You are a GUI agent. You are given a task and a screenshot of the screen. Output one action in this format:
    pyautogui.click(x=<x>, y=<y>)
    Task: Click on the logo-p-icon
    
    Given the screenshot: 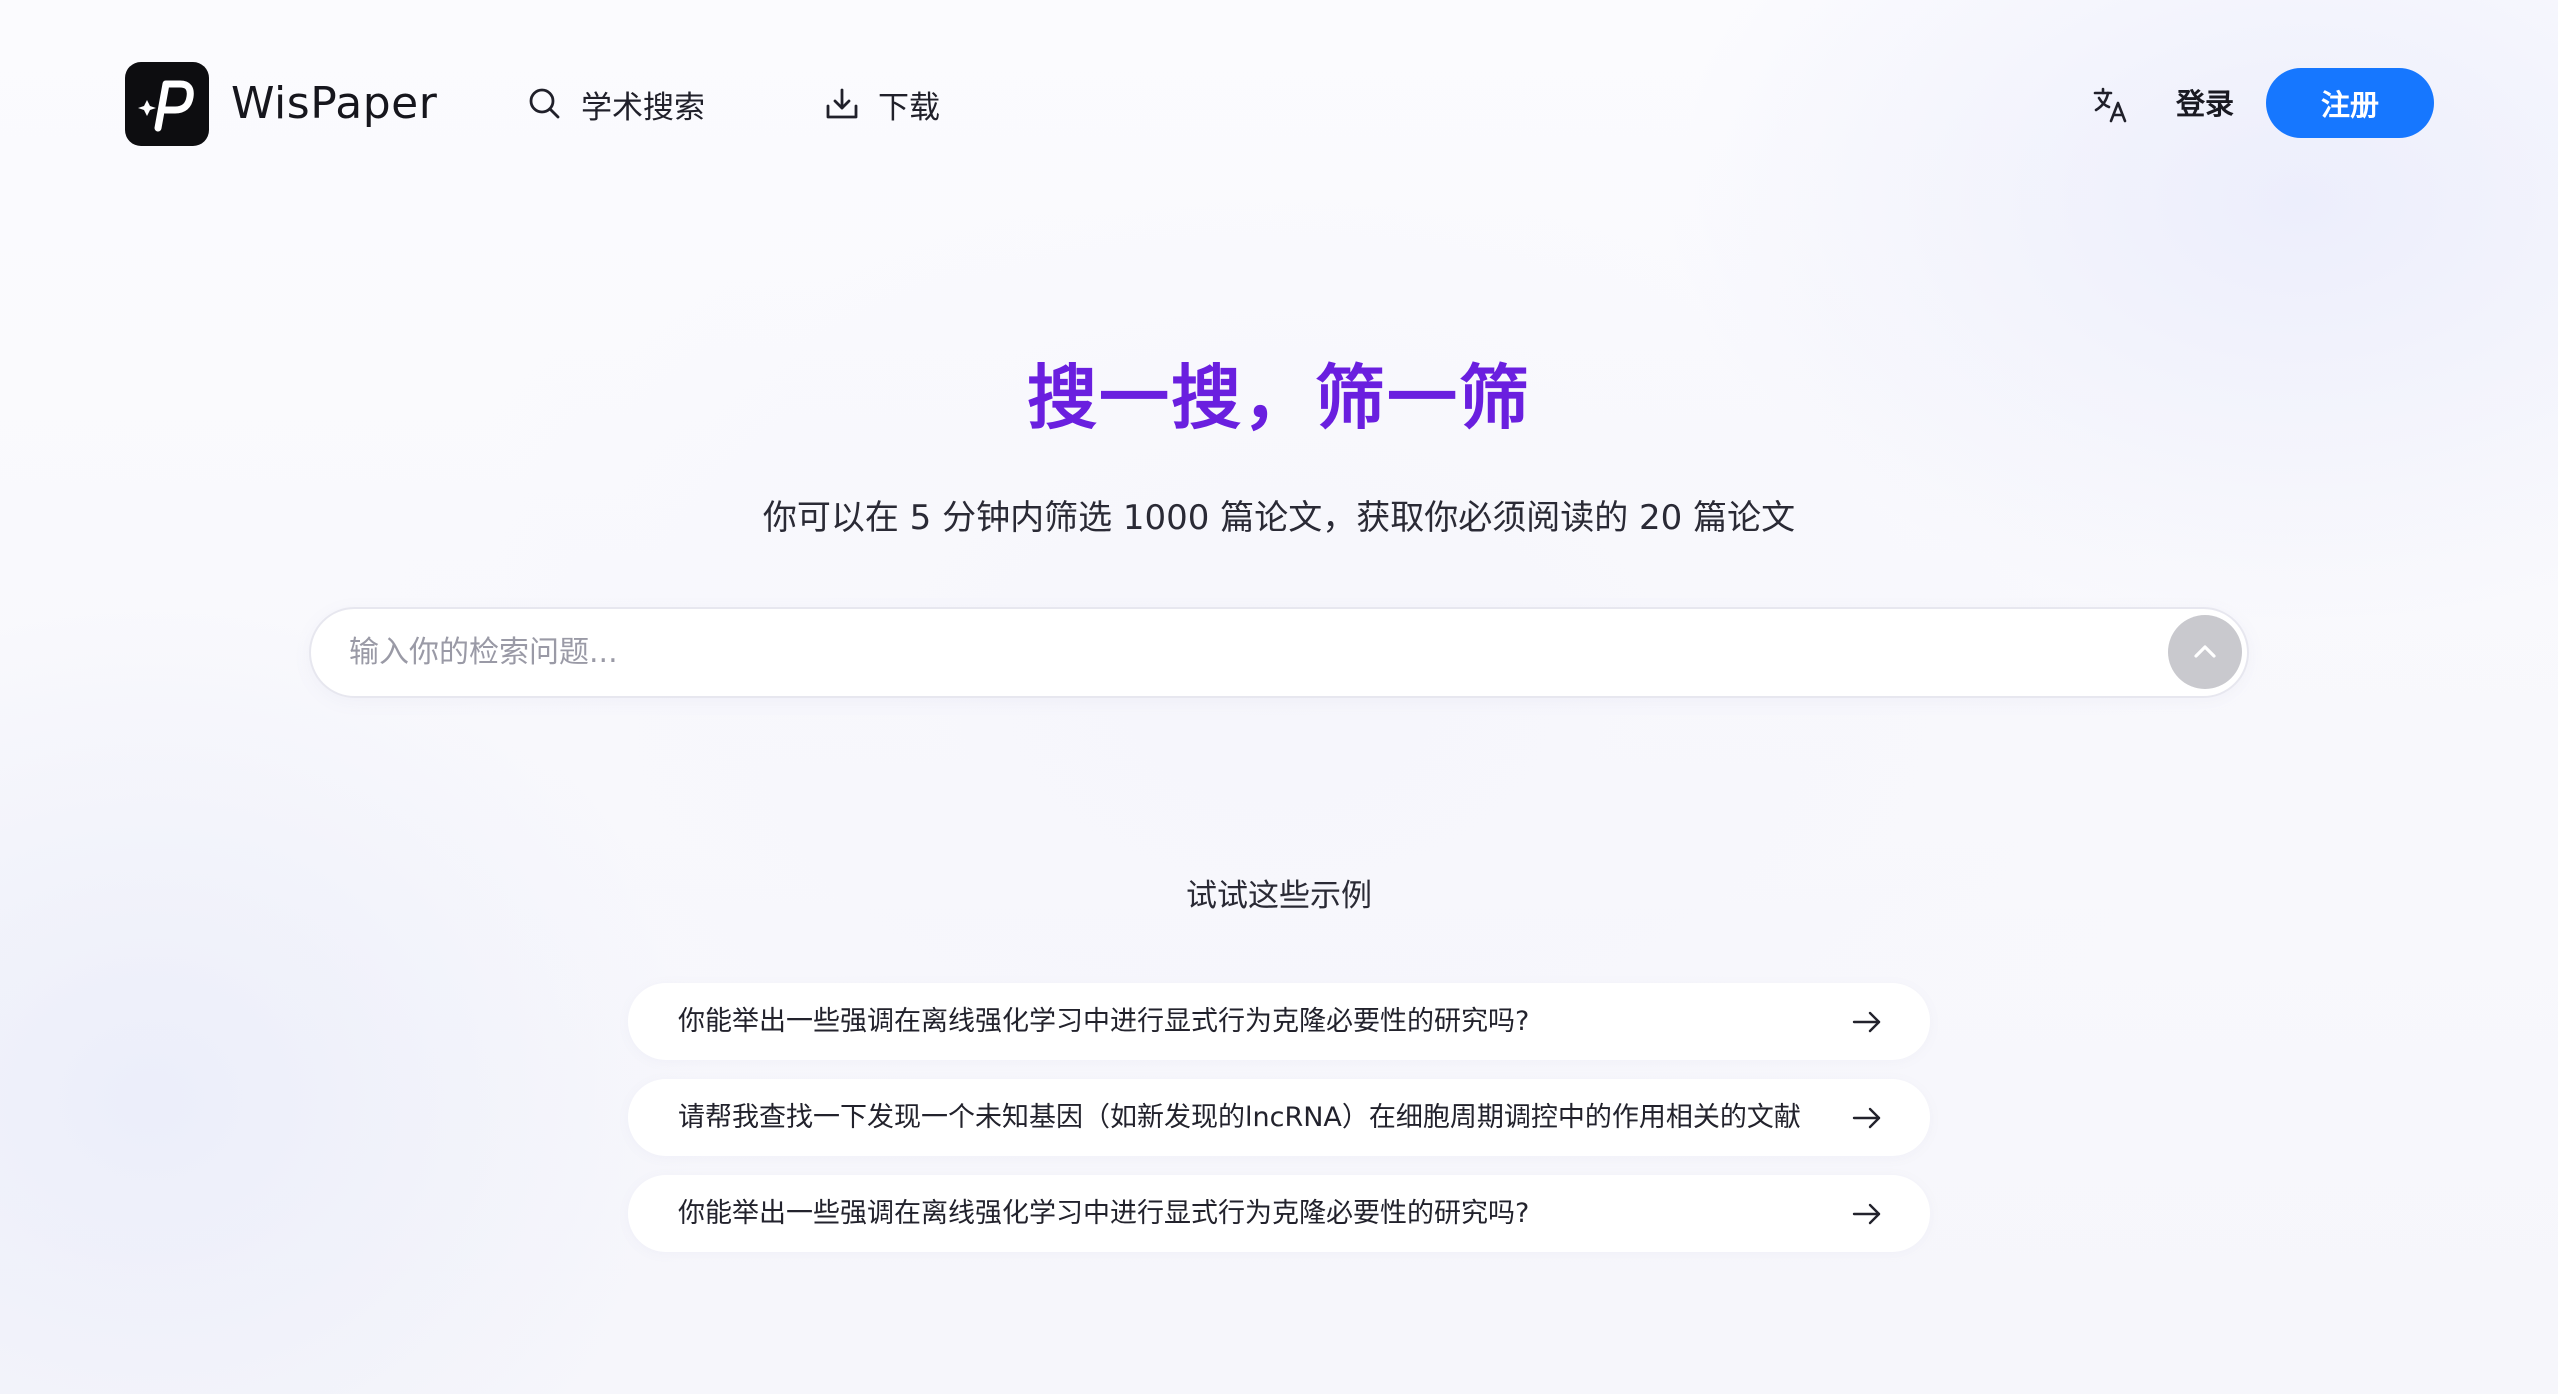 What is the action you would take?
    pyautogui.click(x=166, y=106)
    